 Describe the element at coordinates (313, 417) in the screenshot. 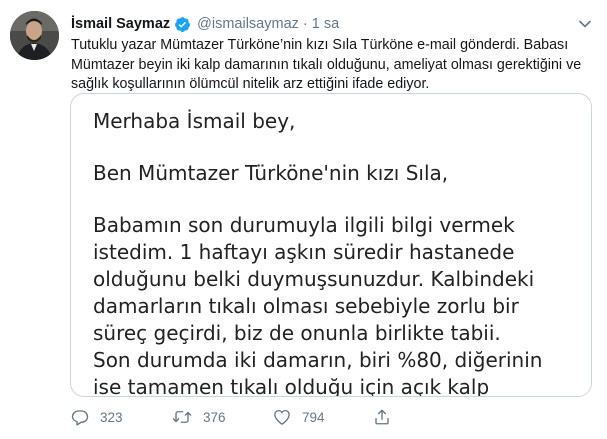

I see `like-count: 794` at that location.